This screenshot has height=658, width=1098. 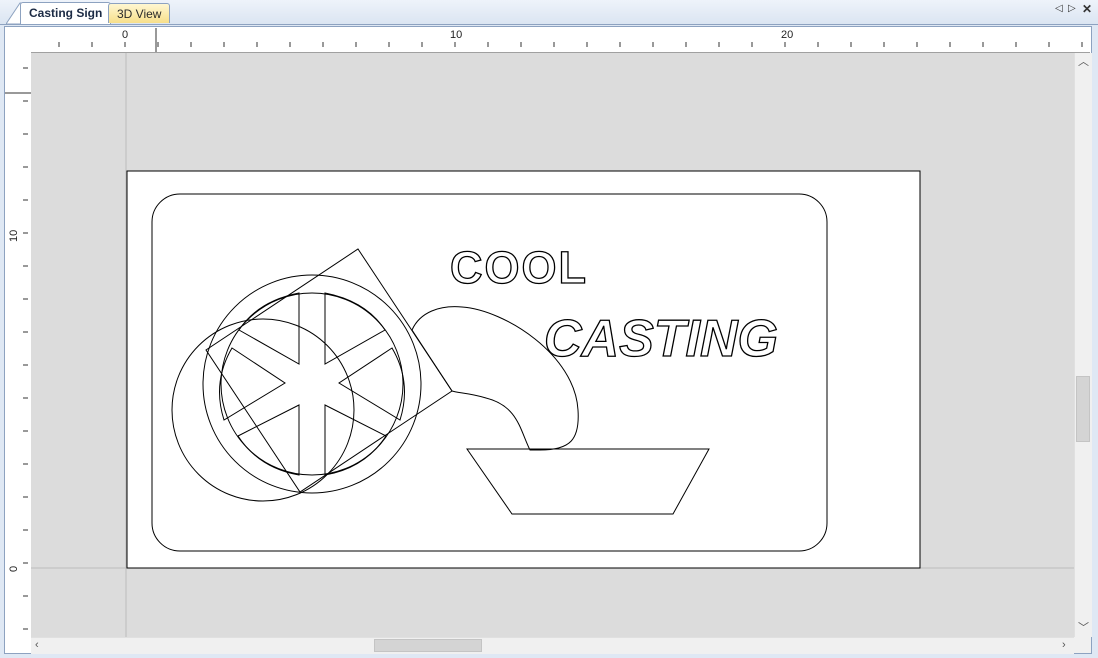 What do you see at coordinates (428, 645) in the screenshot?
I see `horizontal-scroll-thumb` at bounding box center [428, 645].